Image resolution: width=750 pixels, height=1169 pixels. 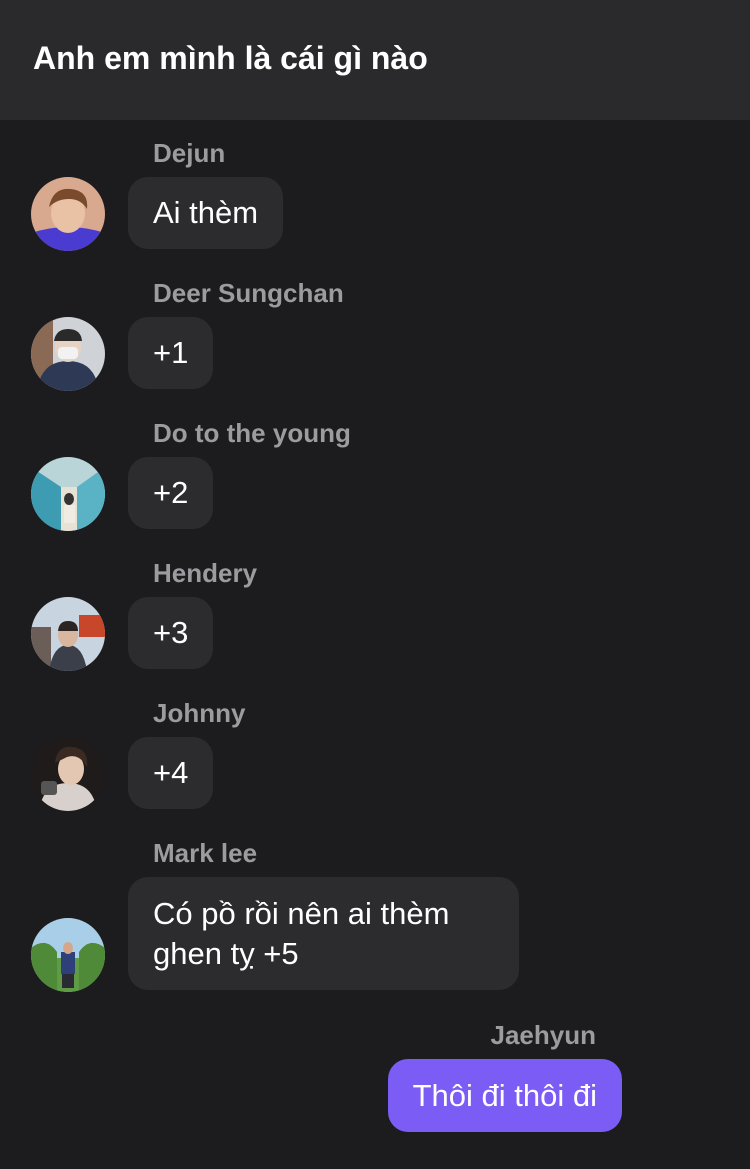 I want to click on chat-header: Anh em mình là cái gì nào, so click(x=375, y=60).